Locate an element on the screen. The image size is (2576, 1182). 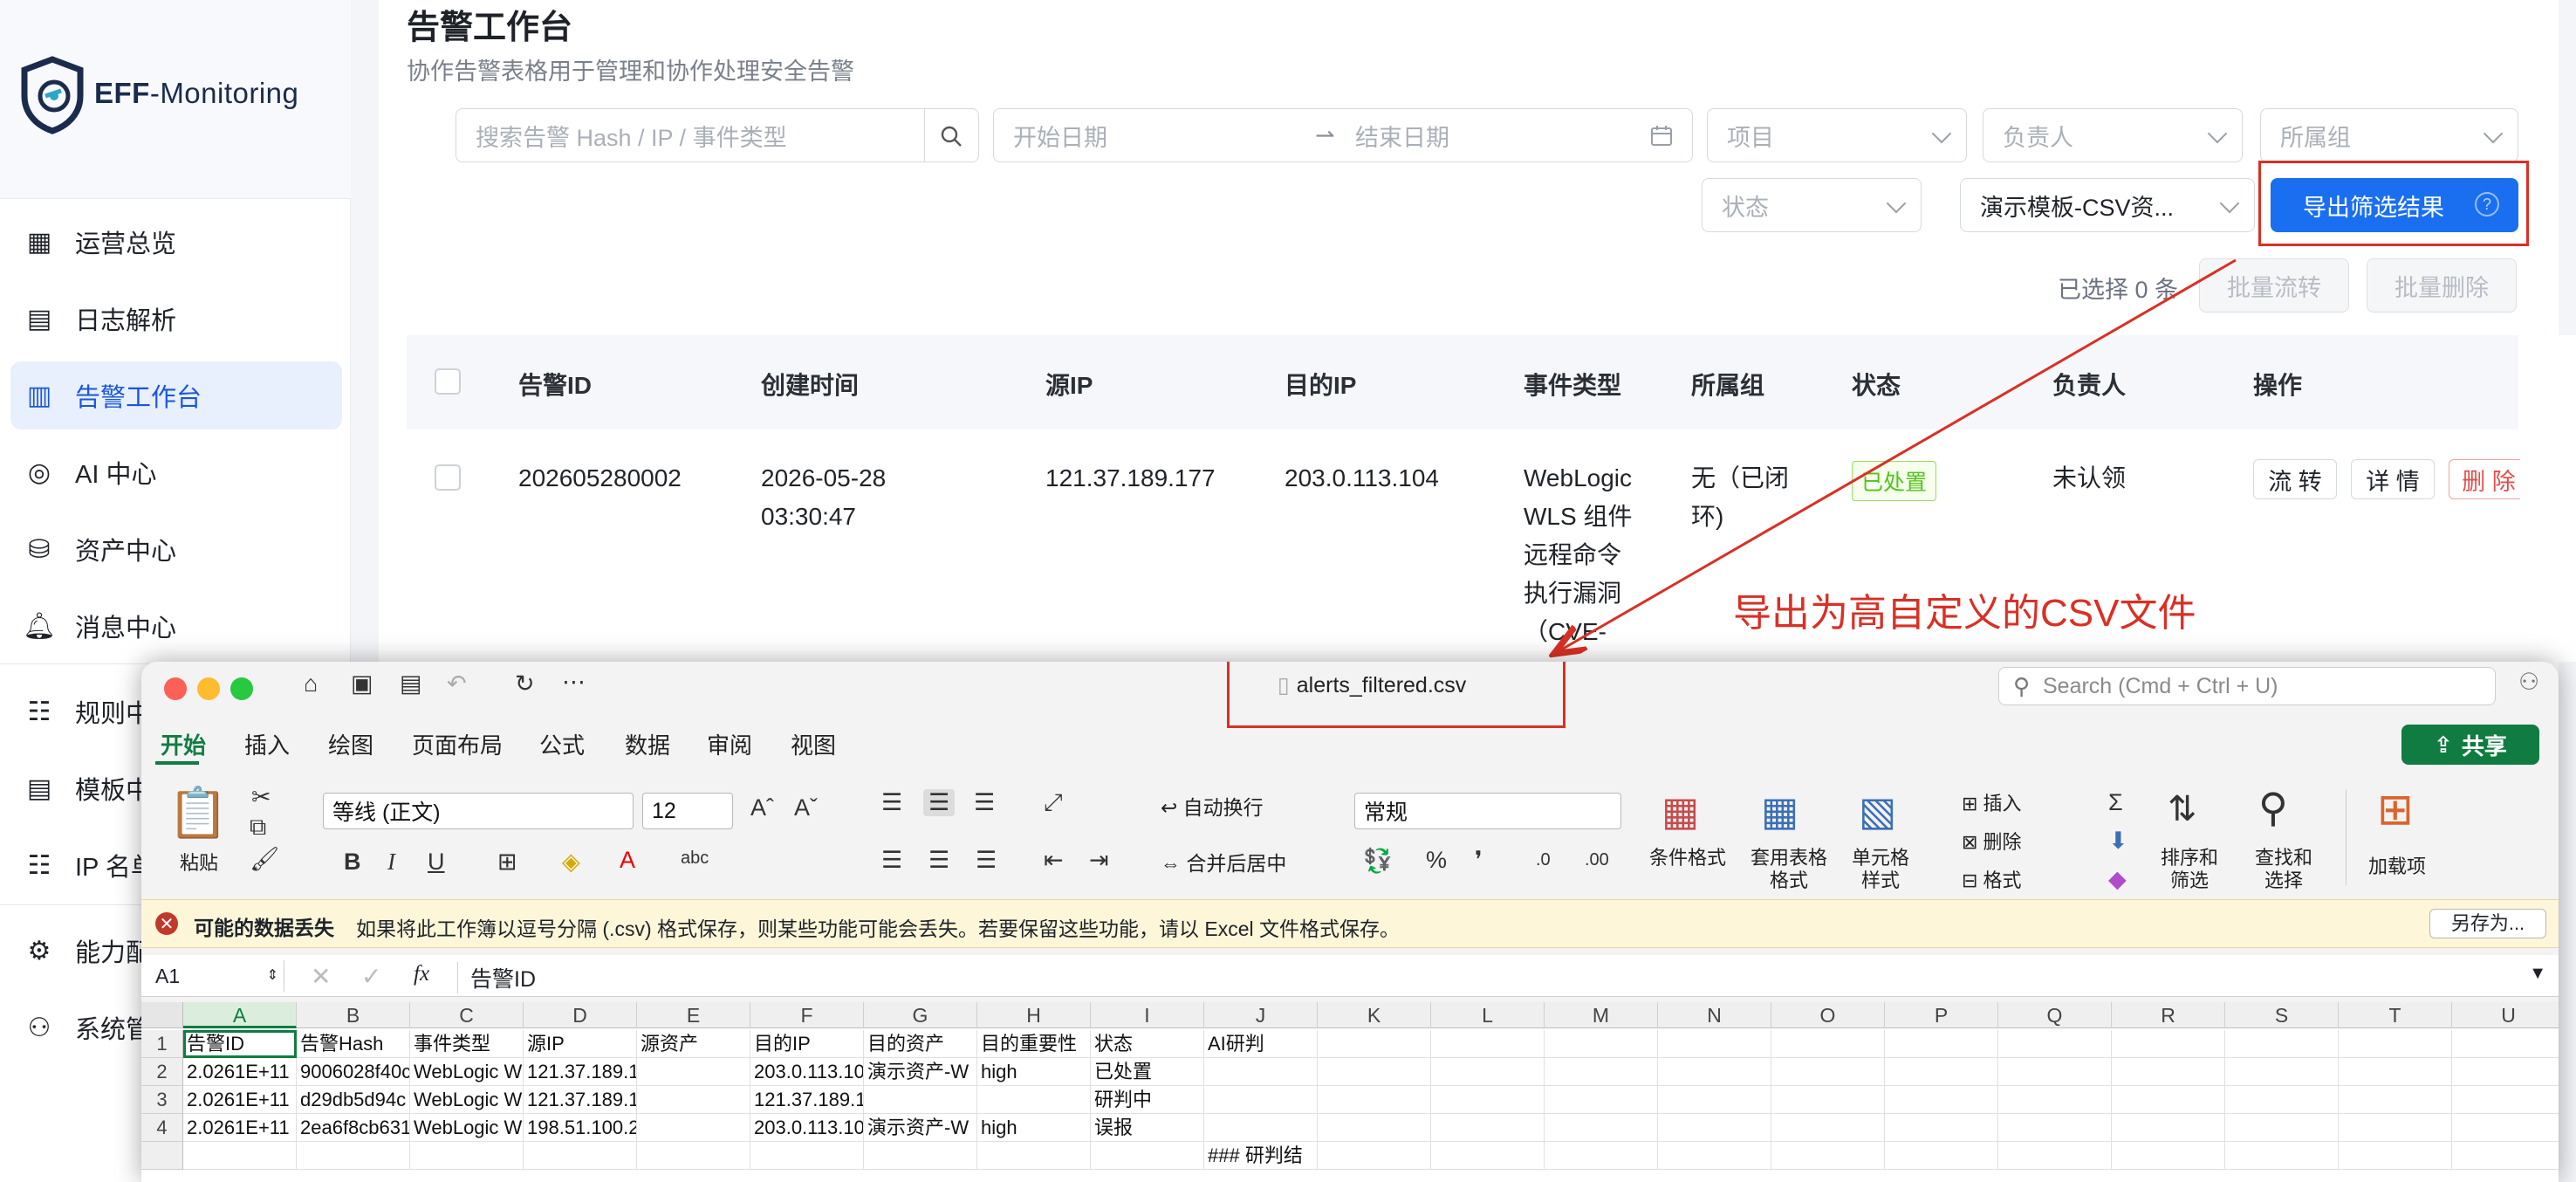
underline-icon: U is located at coordinates (437, 862).